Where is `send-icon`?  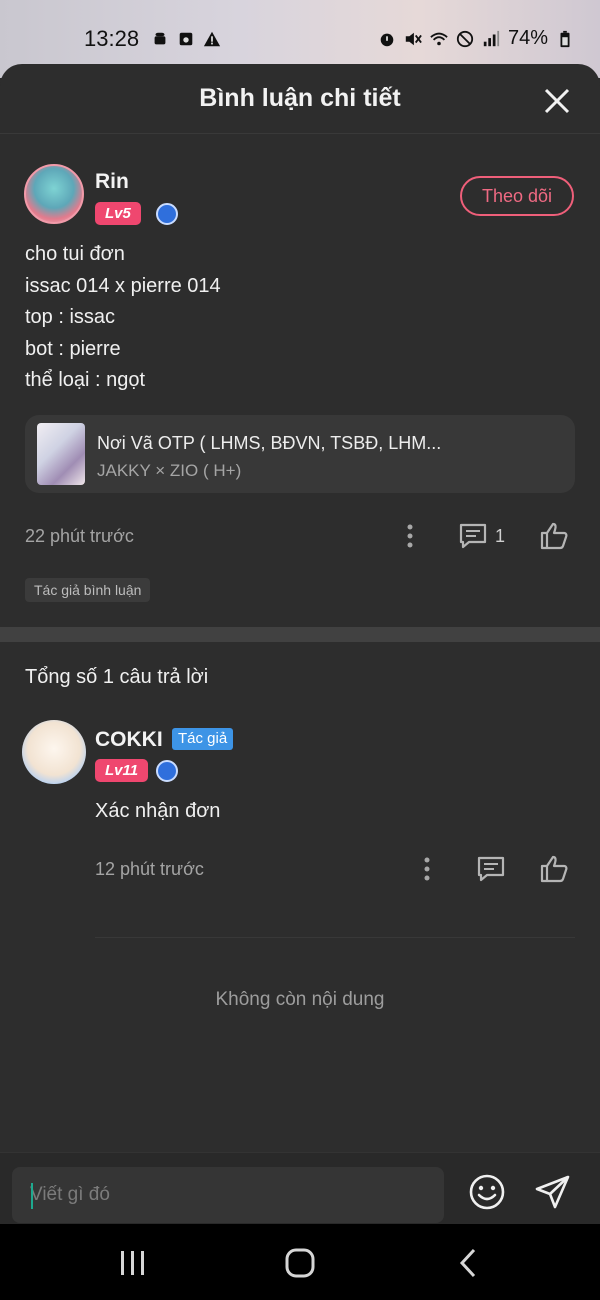
send-icon is located at coordinates (553, 1192).